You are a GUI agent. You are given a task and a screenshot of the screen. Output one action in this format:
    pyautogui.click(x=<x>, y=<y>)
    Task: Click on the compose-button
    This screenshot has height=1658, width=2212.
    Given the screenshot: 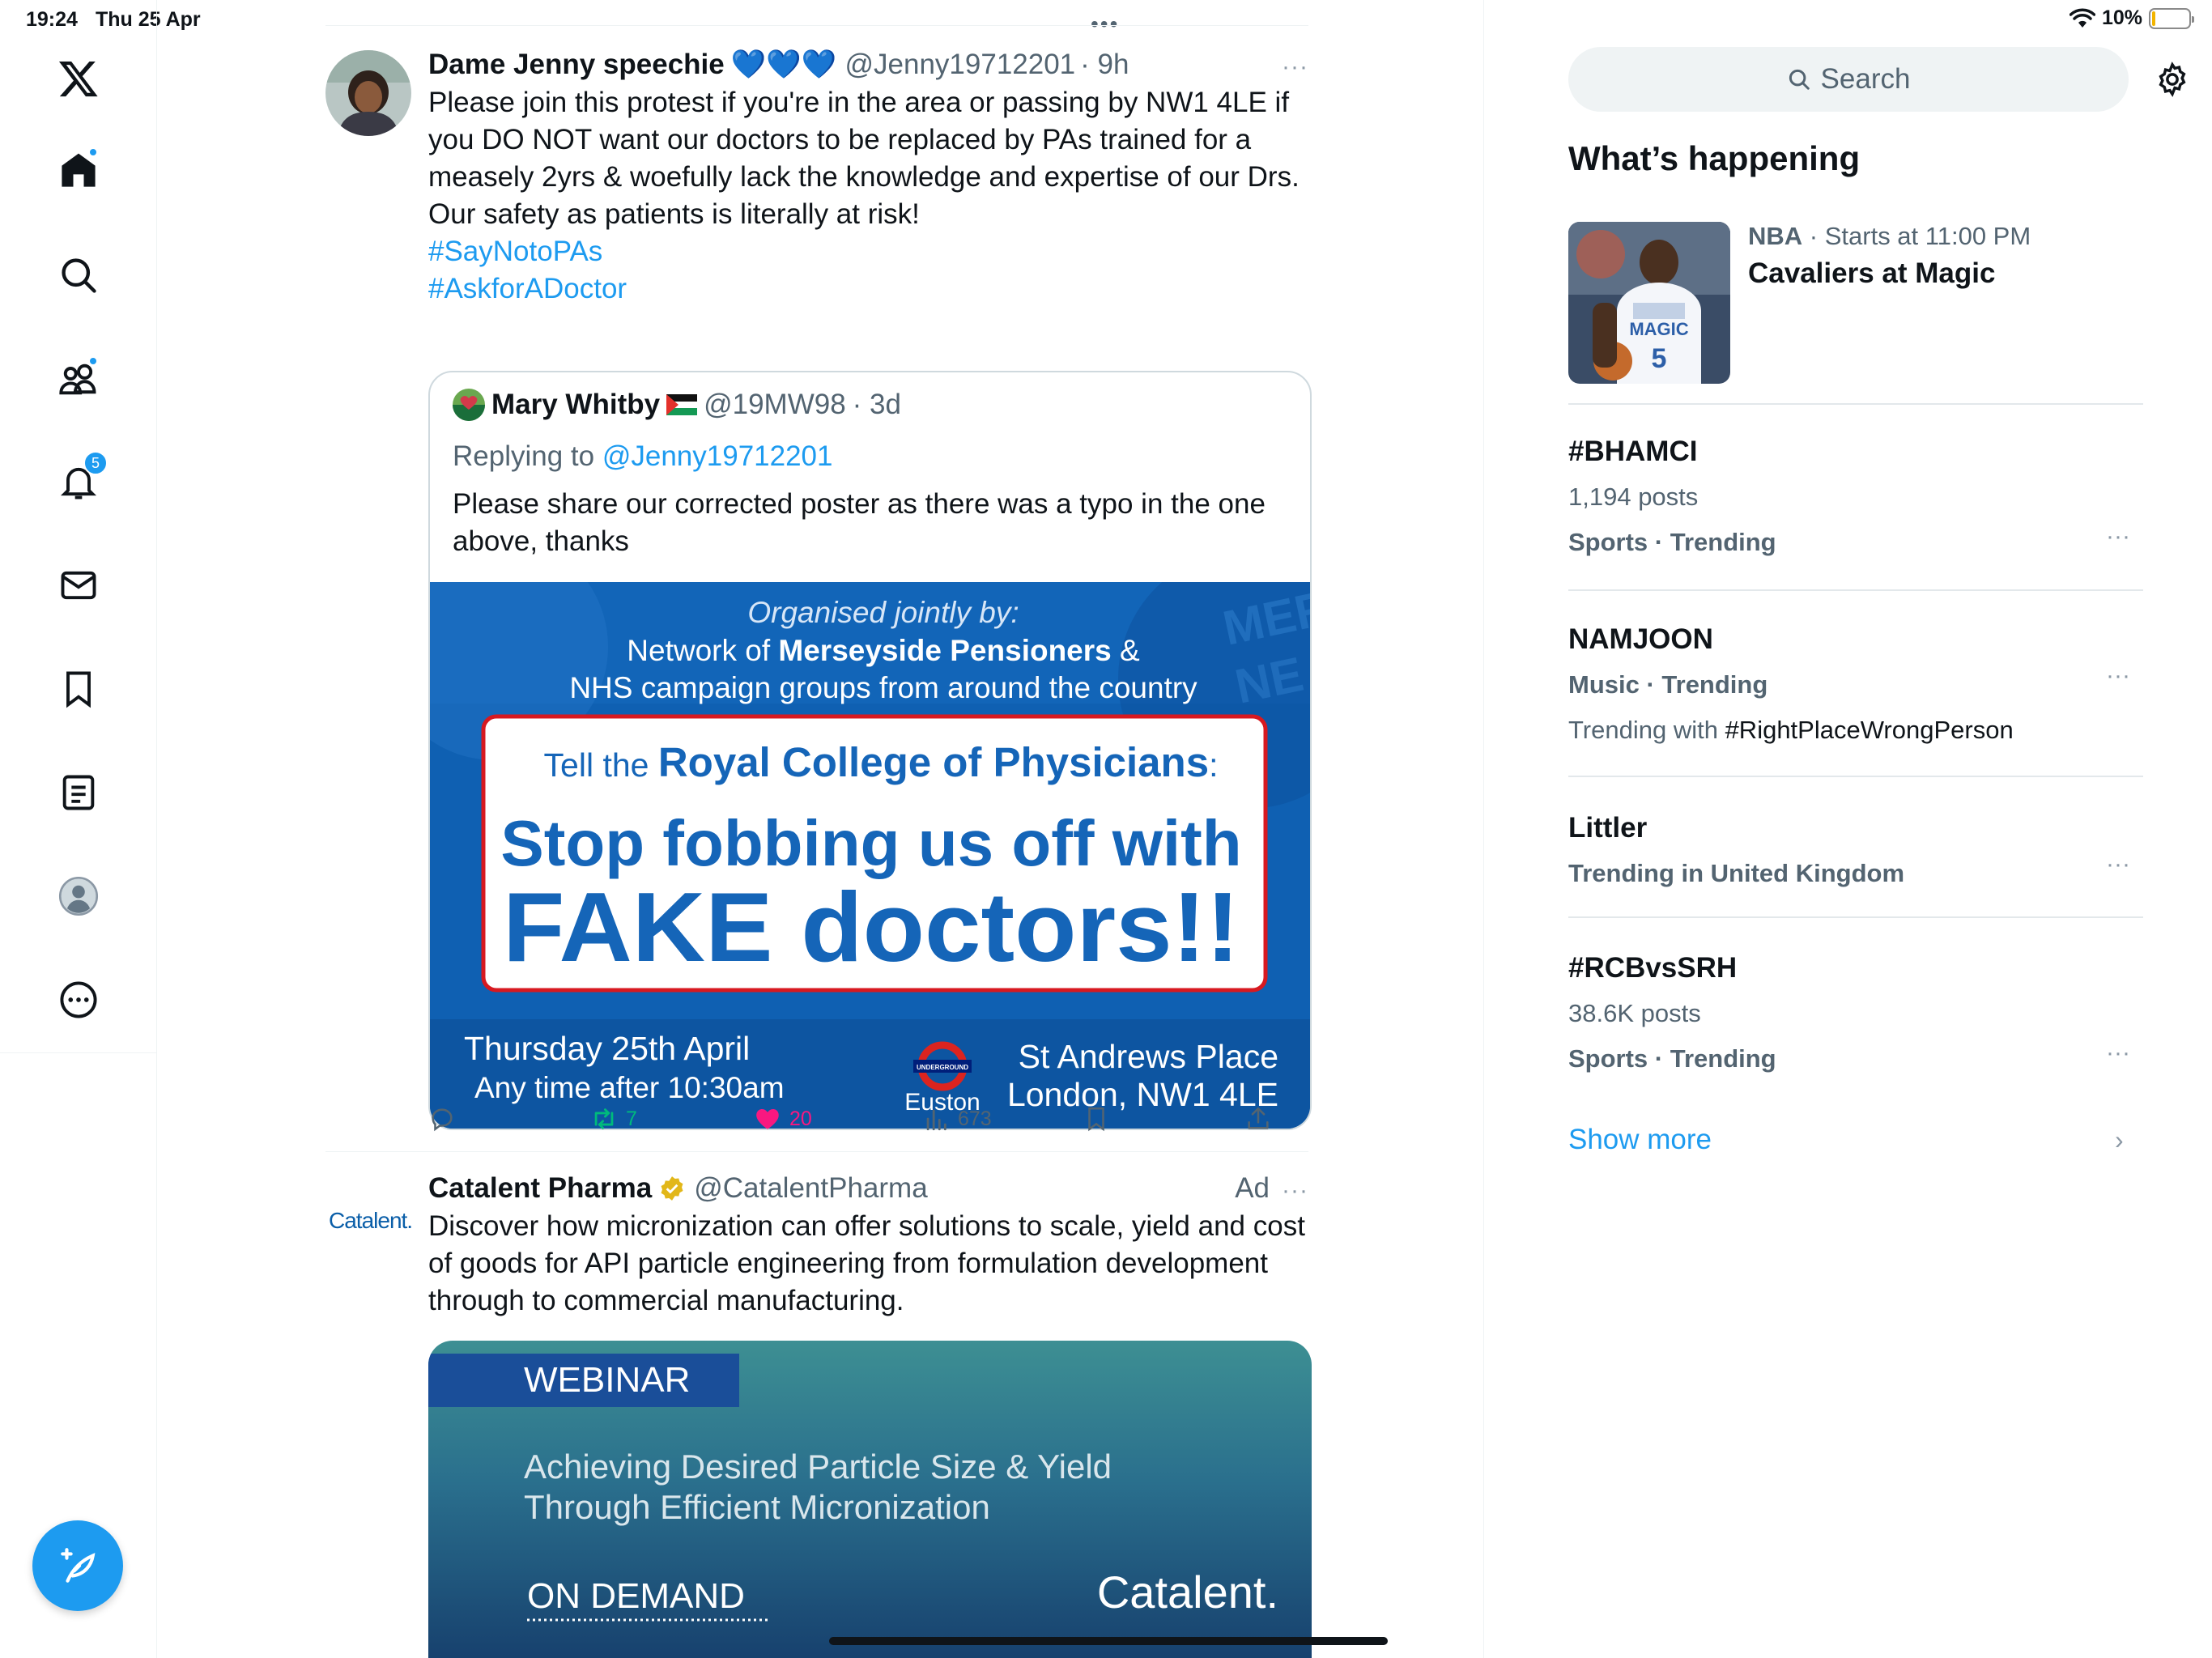 What is the action you would take?
    pyautogui.click(x=77, y=1565)
    